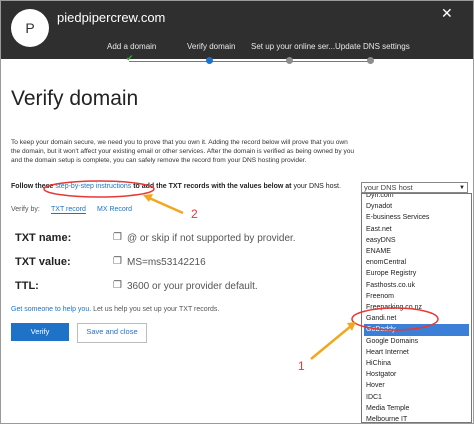 The width and height of the screenshot is (474, 424). I want to click on save-close-button: Save and close, so click(112, 333).